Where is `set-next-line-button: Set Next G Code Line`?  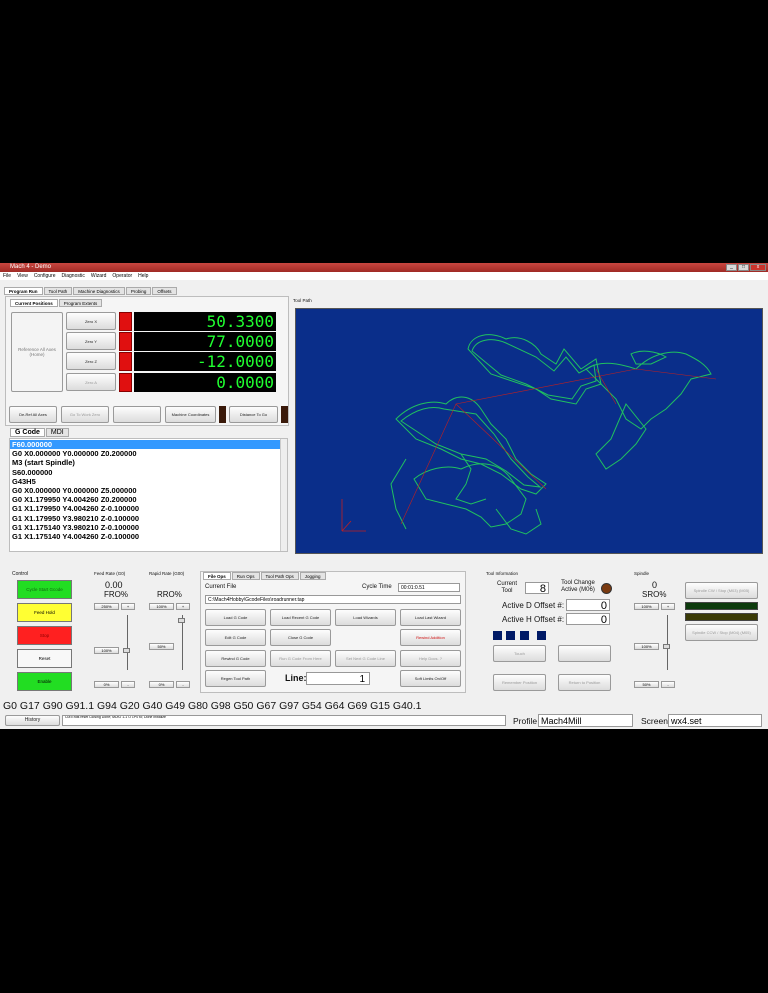
set-next-line-button: Set Next G Code Line is located at coordinates (365, 658).